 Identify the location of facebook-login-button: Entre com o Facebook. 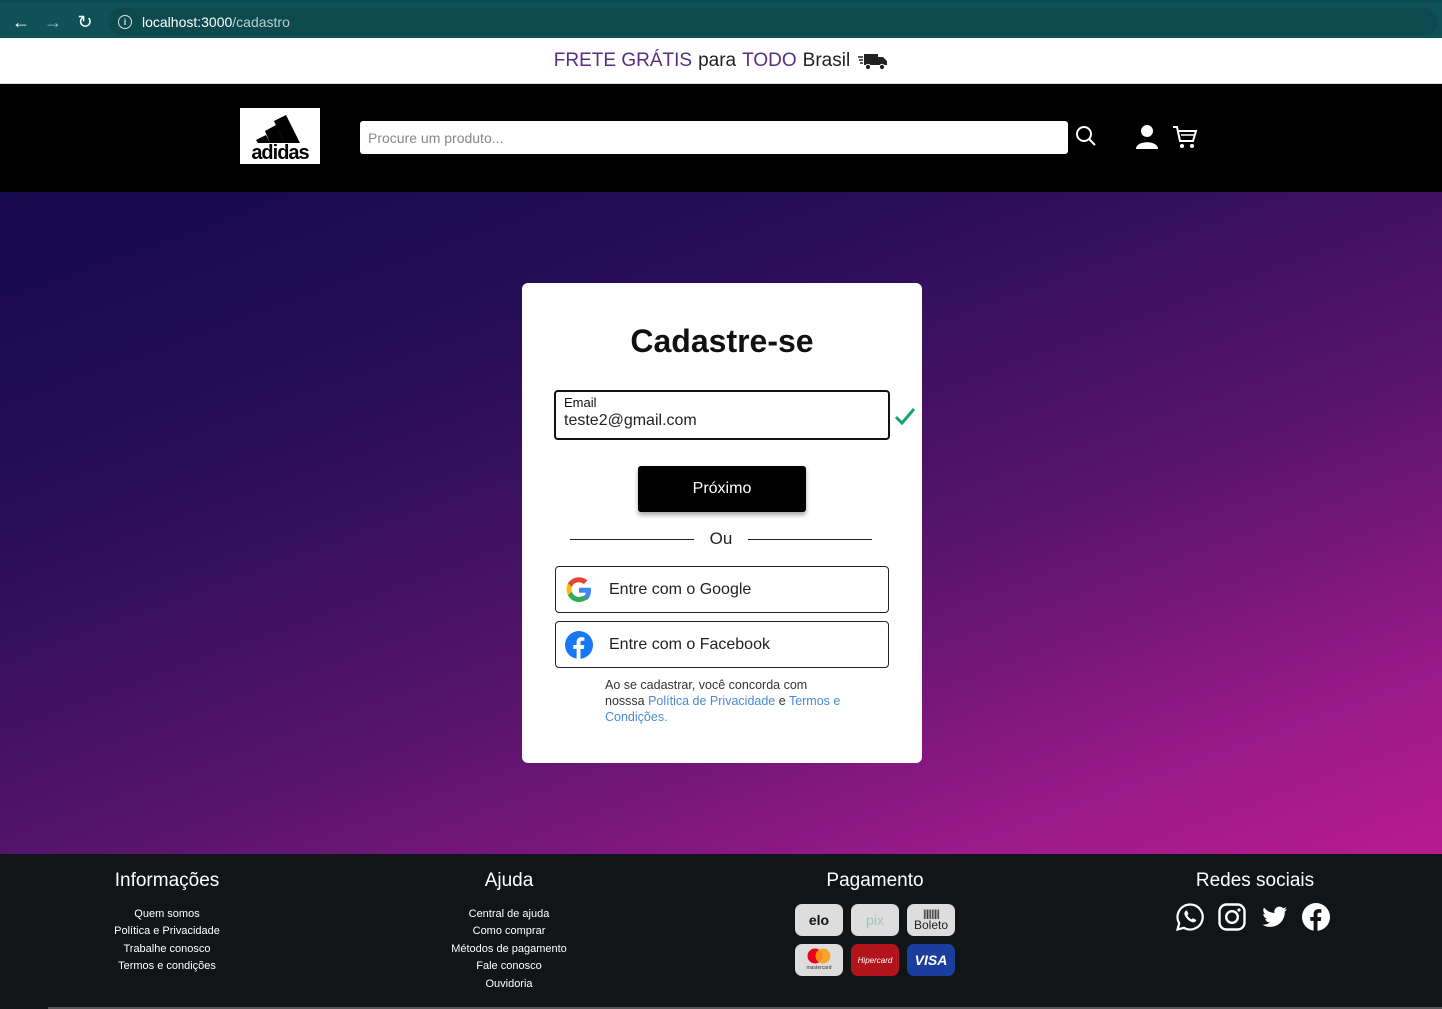
(722, 644).